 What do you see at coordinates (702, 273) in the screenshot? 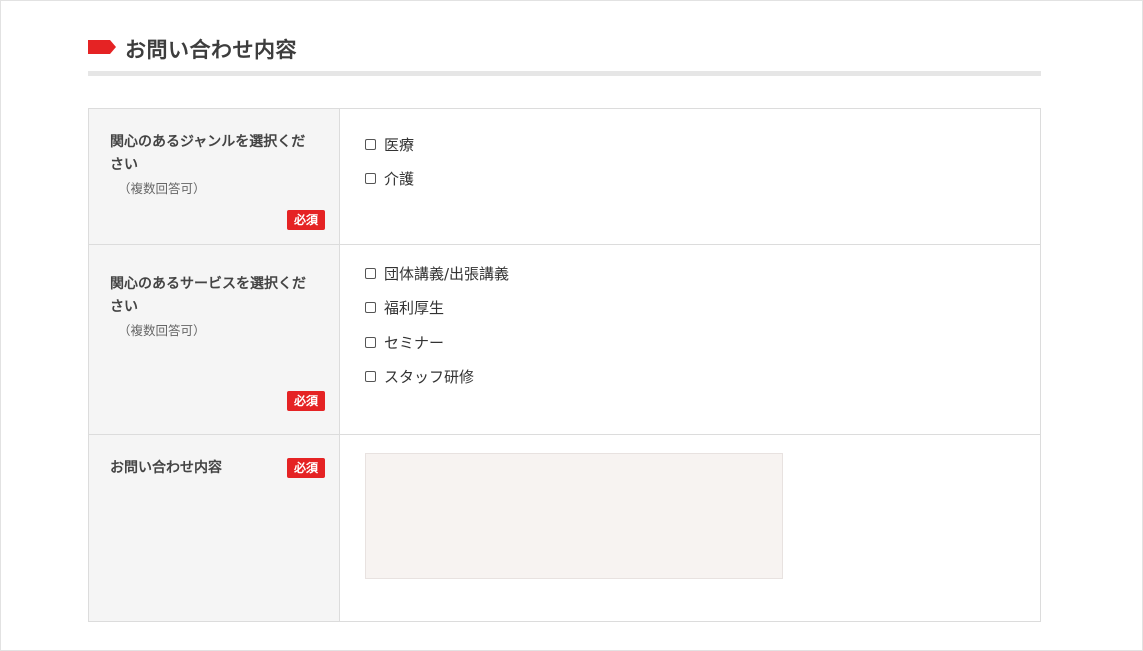
I see `option-group-lecture: 団体講義/出張講義` at bounding box center [702, 273].